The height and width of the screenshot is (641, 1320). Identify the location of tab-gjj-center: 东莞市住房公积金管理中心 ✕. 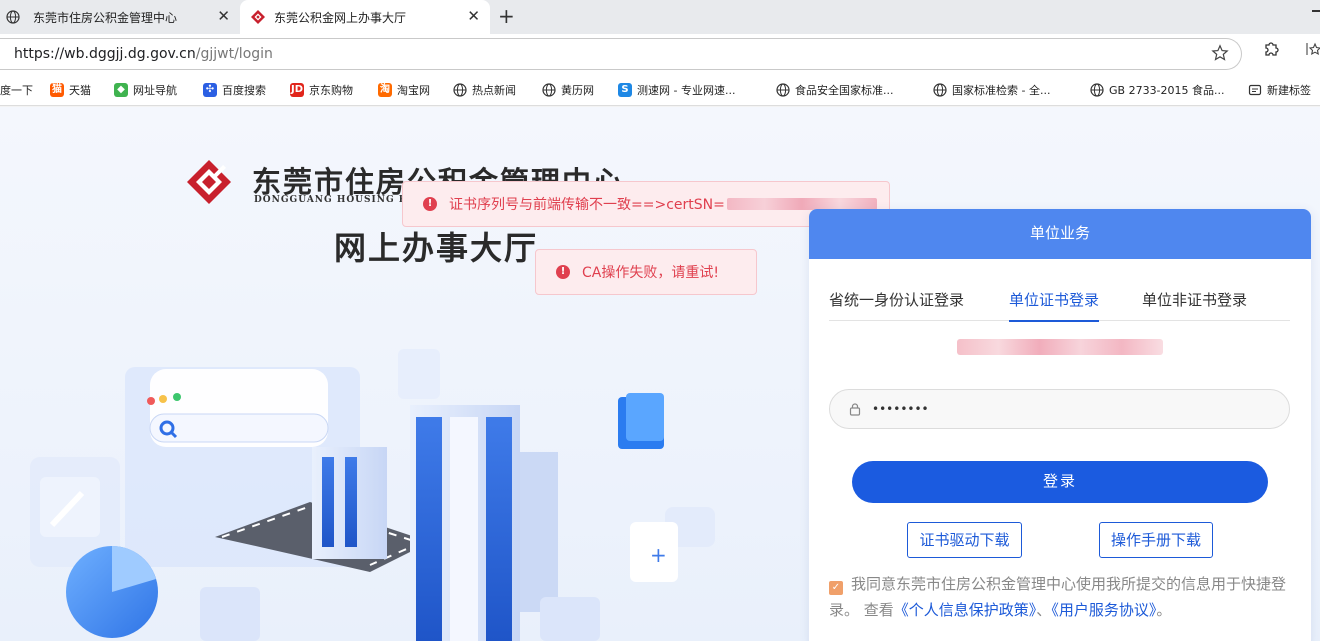
(120, 17).